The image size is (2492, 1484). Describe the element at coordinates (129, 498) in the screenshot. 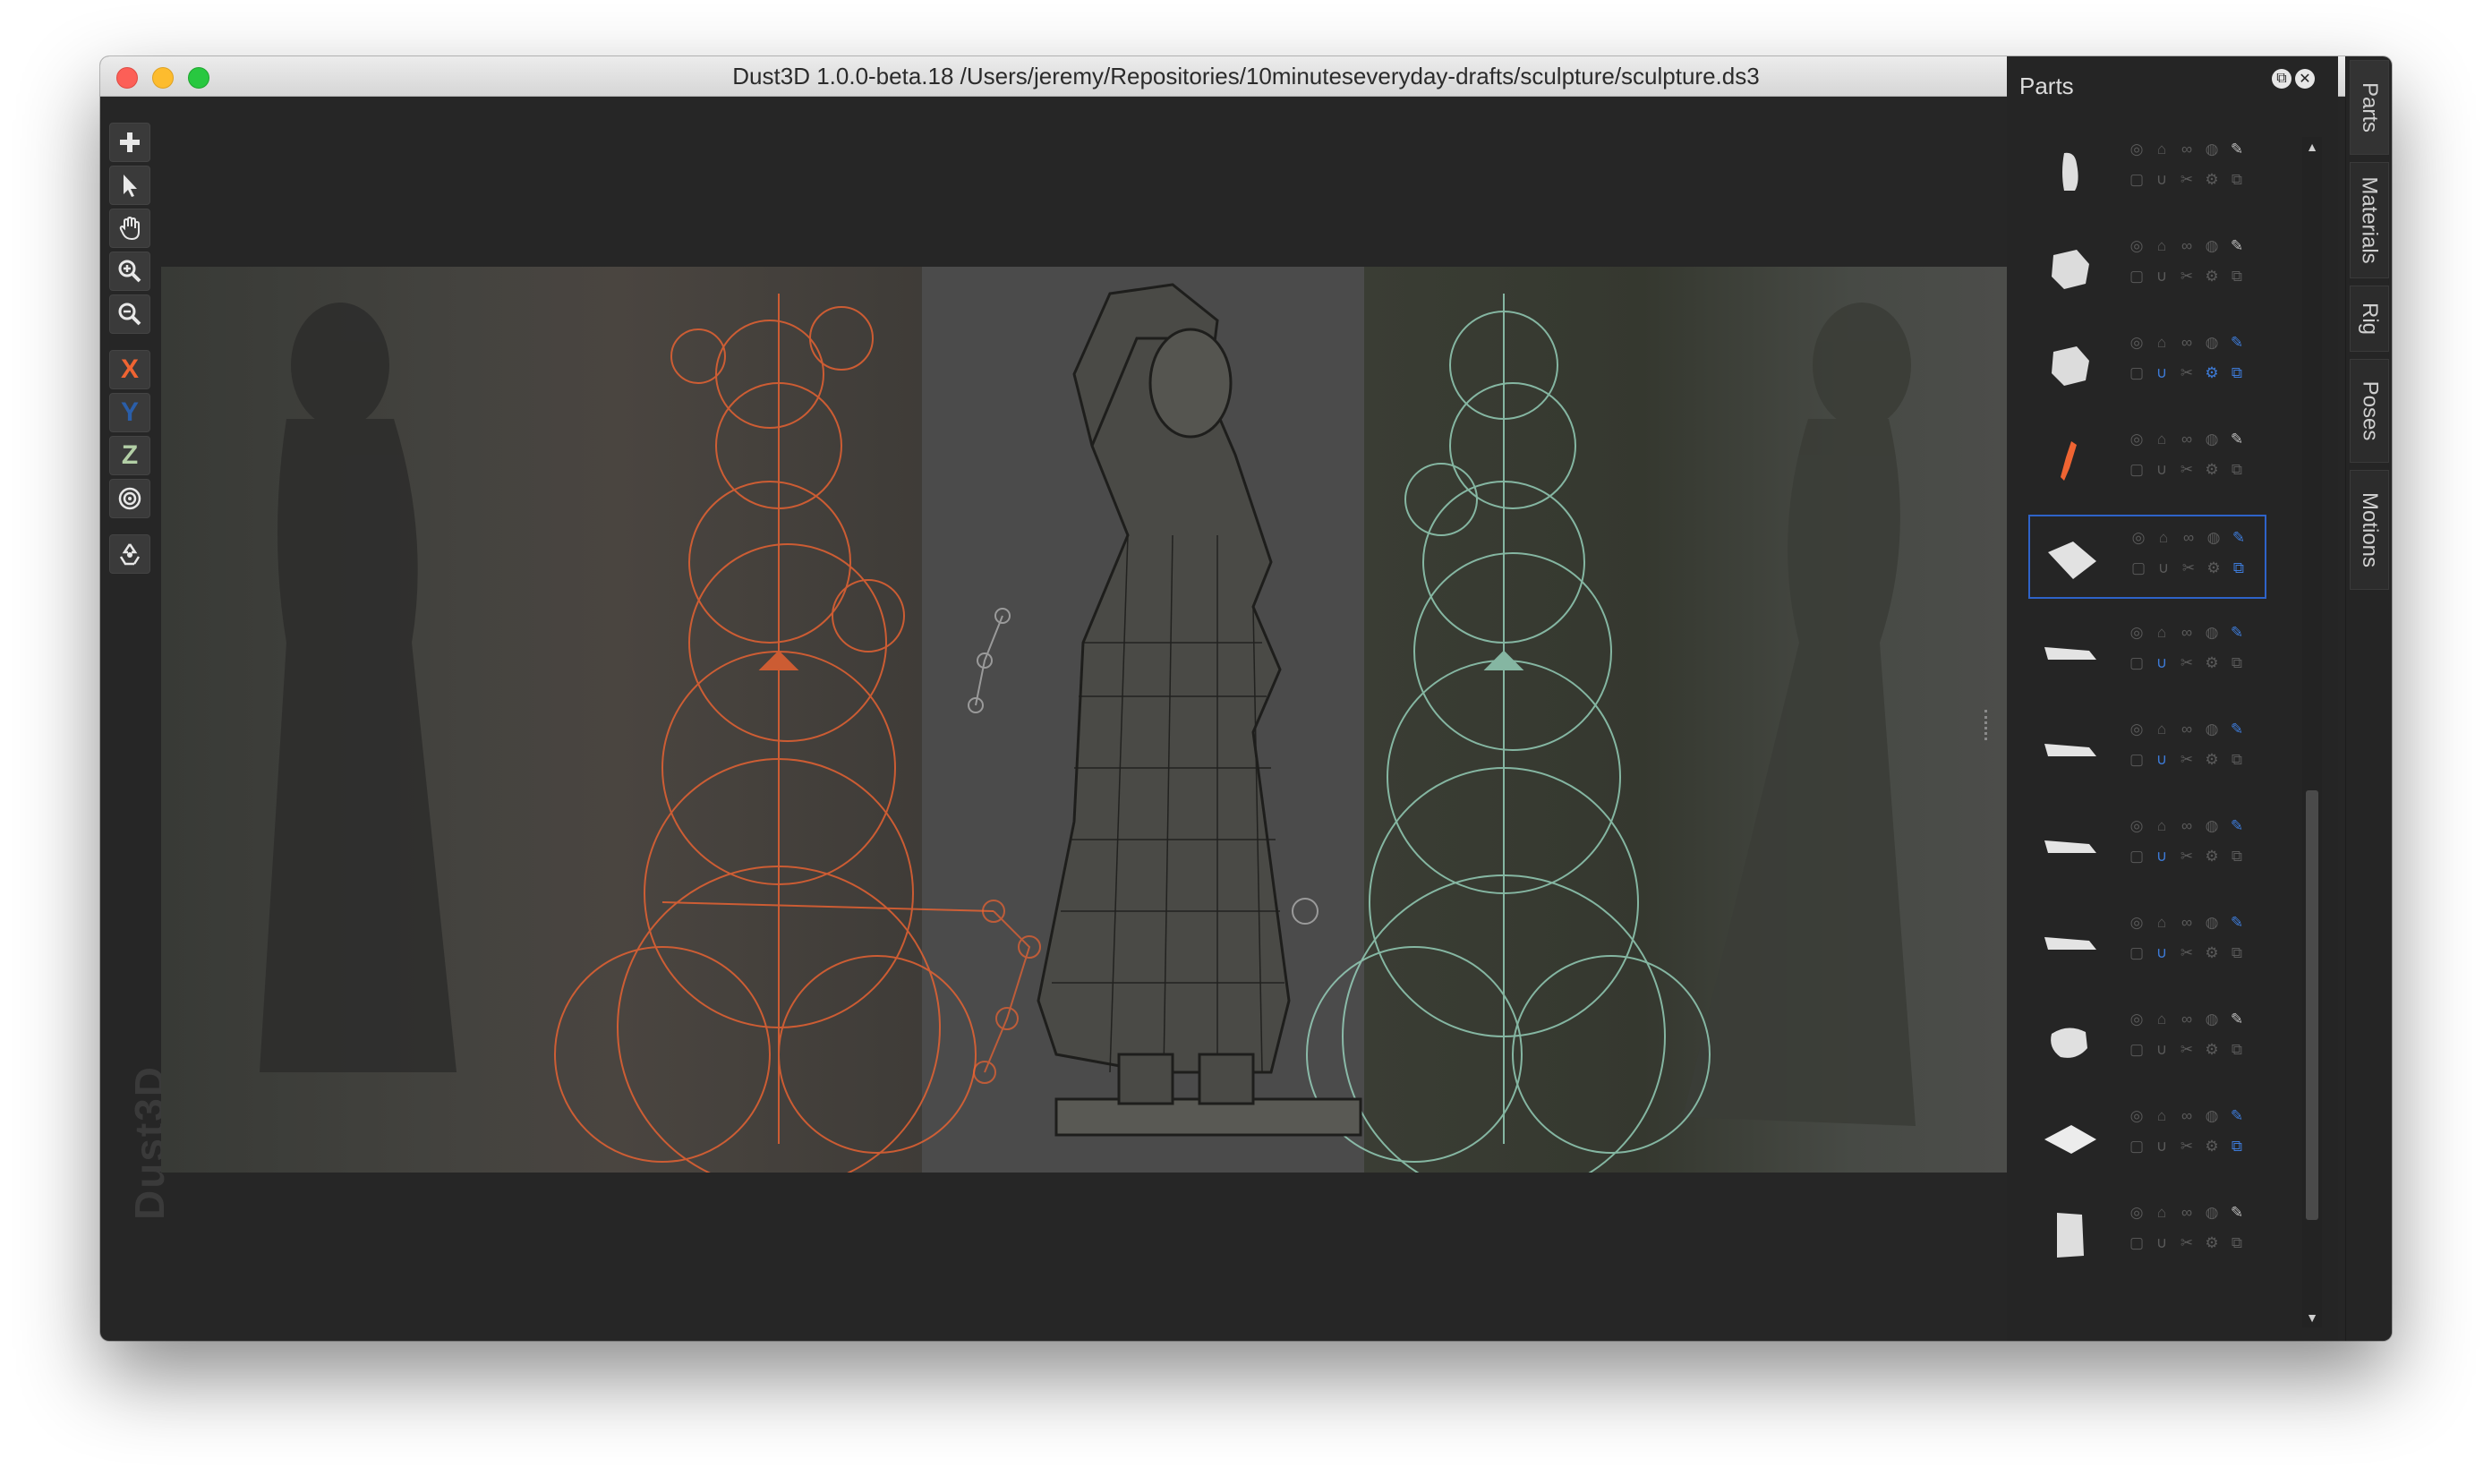

I see `radius-lock-button` at that location.